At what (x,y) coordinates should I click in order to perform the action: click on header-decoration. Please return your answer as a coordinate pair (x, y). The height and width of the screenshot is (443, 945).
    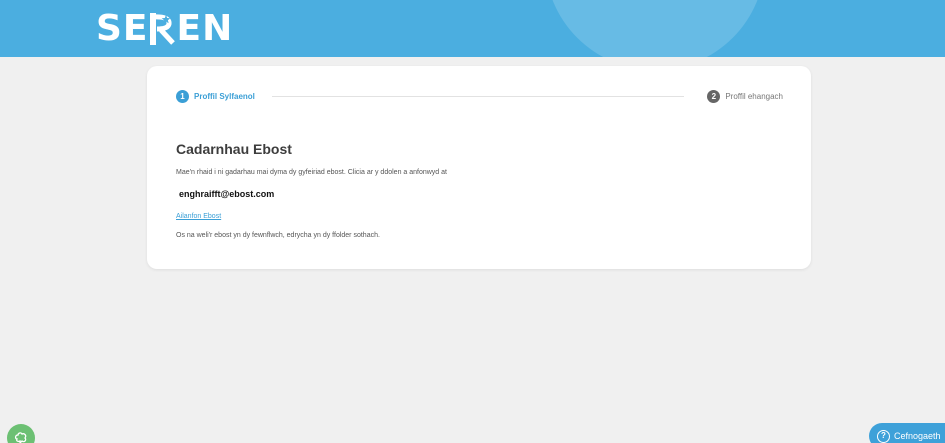
    Looking at the image, I should click on (655, 28).